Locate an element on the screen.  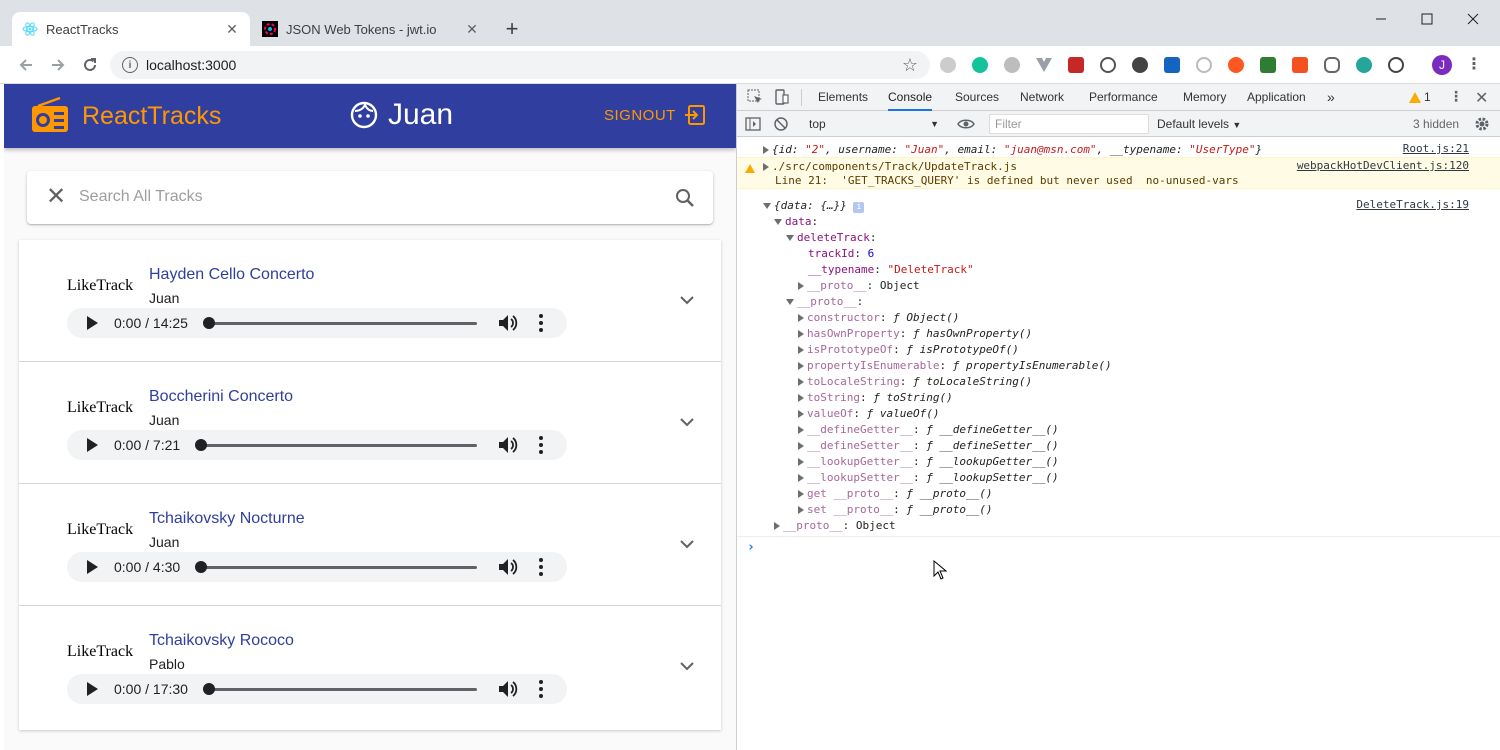
address-bar: i localhost:3000 ☆ is located at coordinates (520, 65).